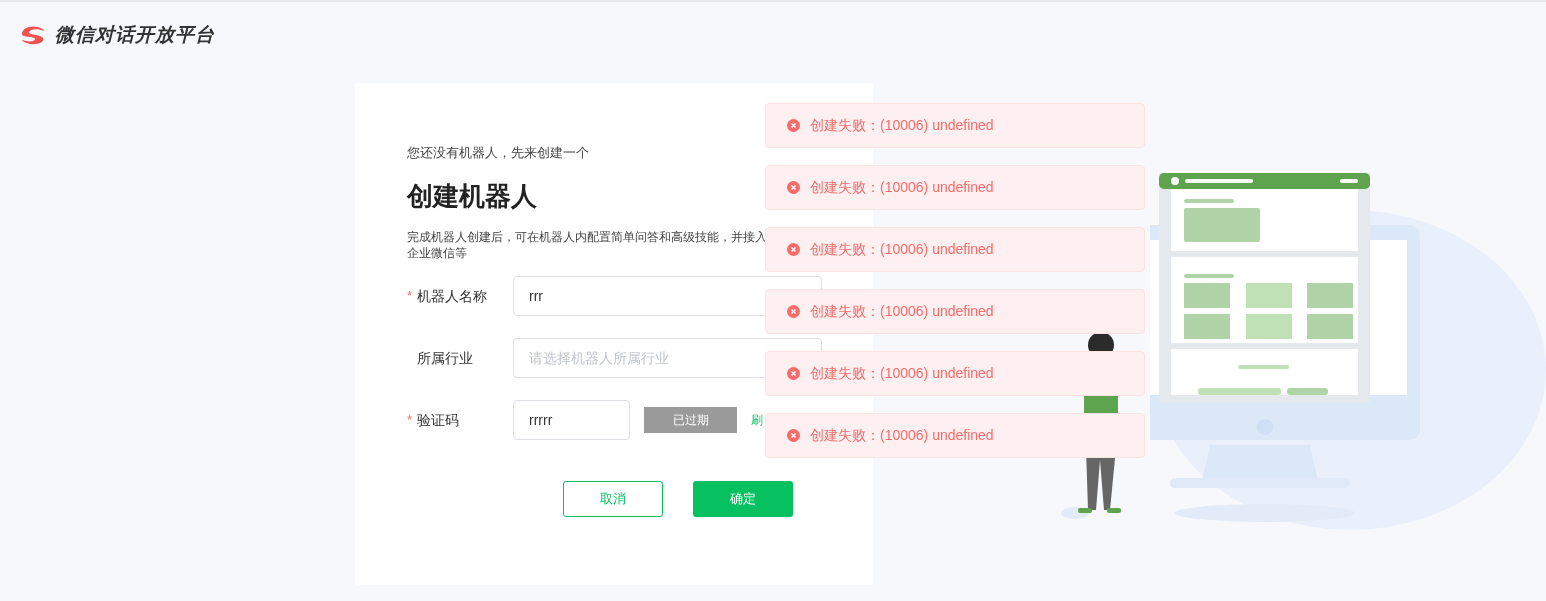  I want to click on page-title: 创建机器人, so click(472, 196).